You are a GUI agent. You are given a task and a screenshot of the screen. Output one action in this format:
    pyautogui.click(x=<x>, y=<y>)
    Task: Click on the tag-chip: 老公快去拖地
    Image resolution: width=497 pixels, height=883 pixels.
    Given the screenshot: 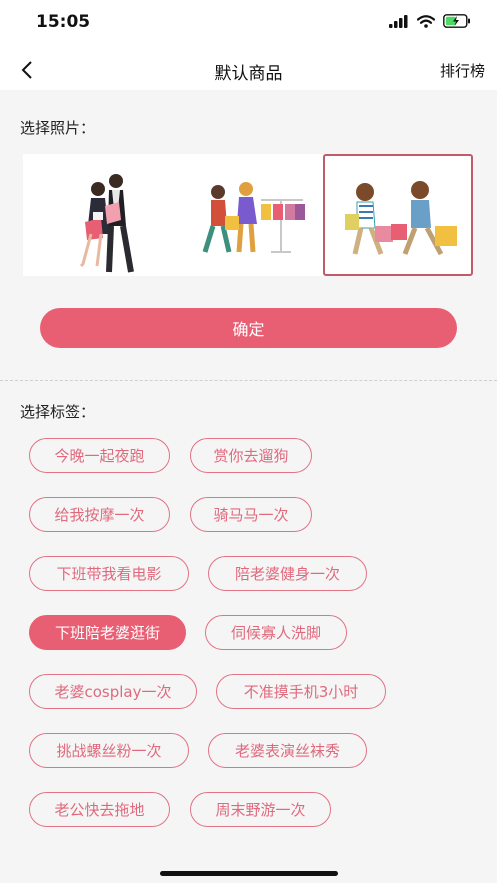 What is the action you would take?
    pyautogui.click(x=99, y=809)
    